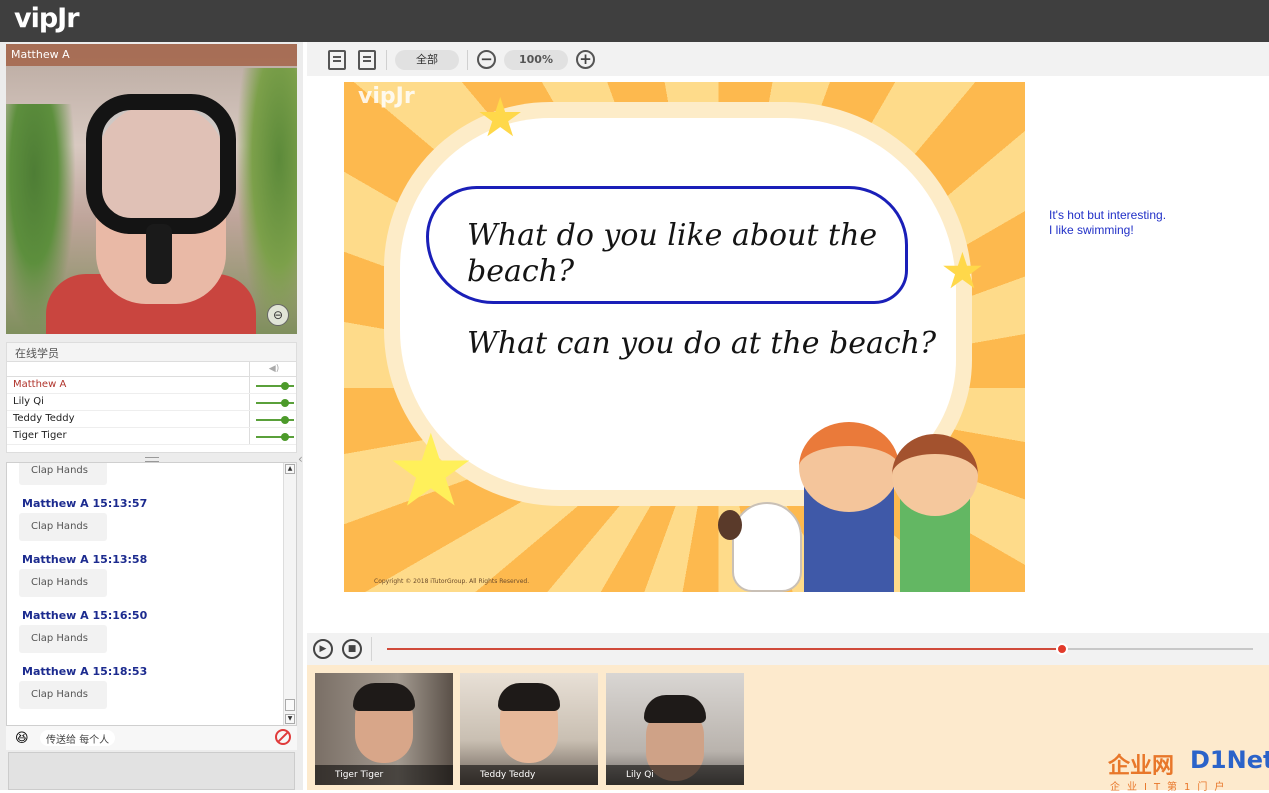 The height and width of the screenshot is (793, 1269). I want to click on annotation-circle, so click(667, 245).